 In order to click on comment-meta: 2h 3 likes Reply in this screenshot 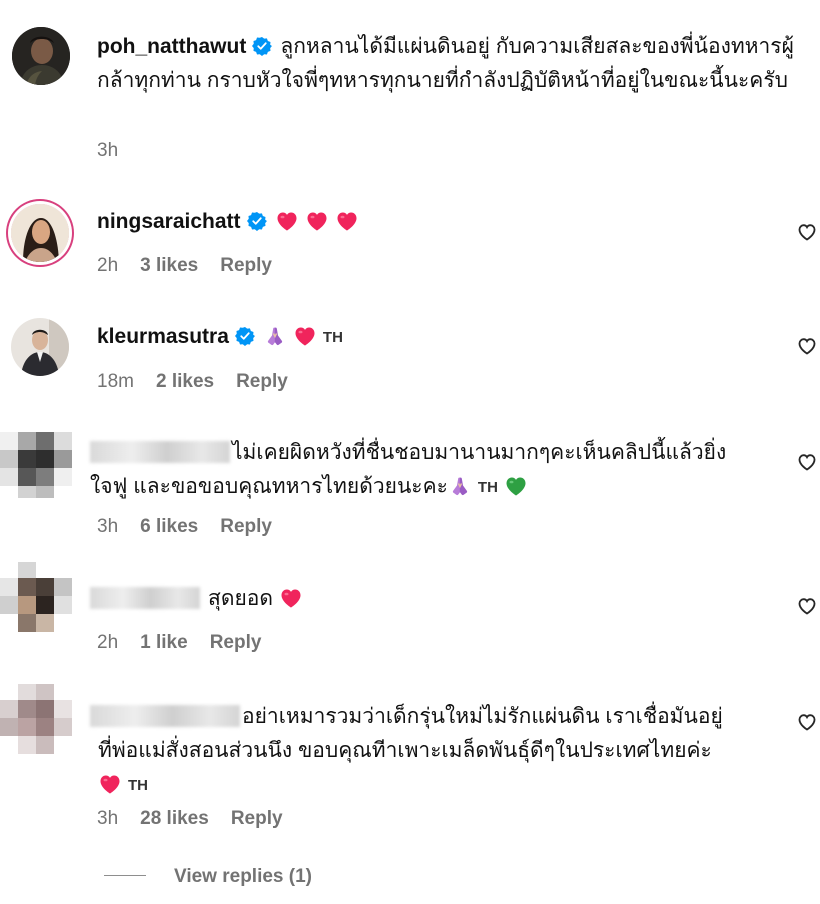, I will do `click(195, 266)`.